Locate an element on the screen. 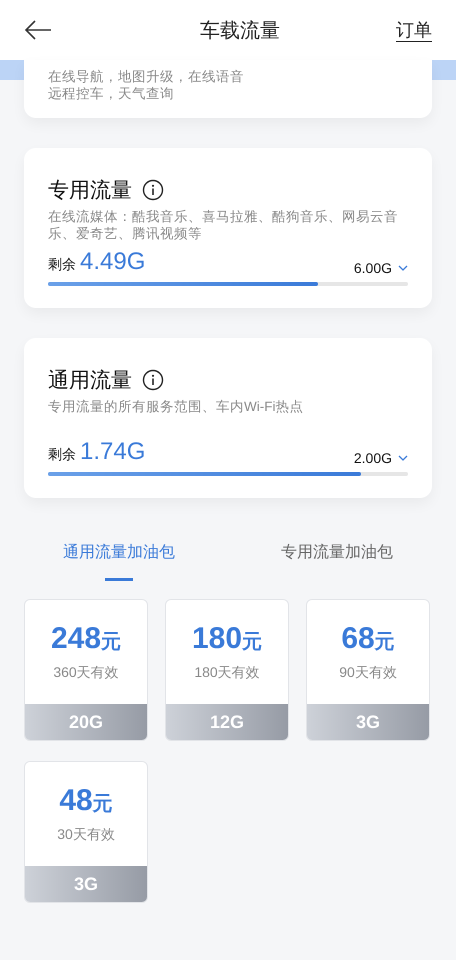  service-description: 远程控车，天气查询 is located at coordinates (111, 93).